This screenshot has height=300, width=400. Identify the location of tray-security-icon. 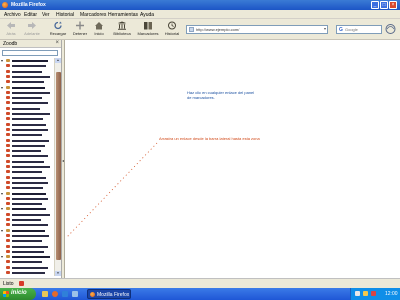
(373, 293).